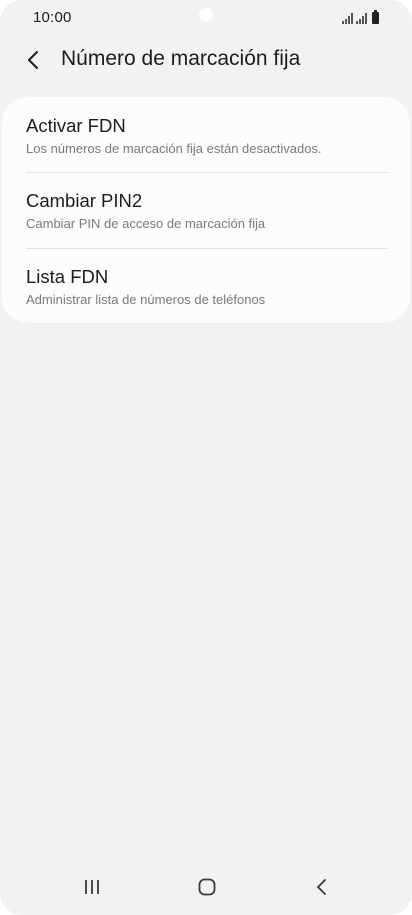 This screenshot has height=915, width=412. I want to click on setting-title: Activar FDN, so click(76, 125).